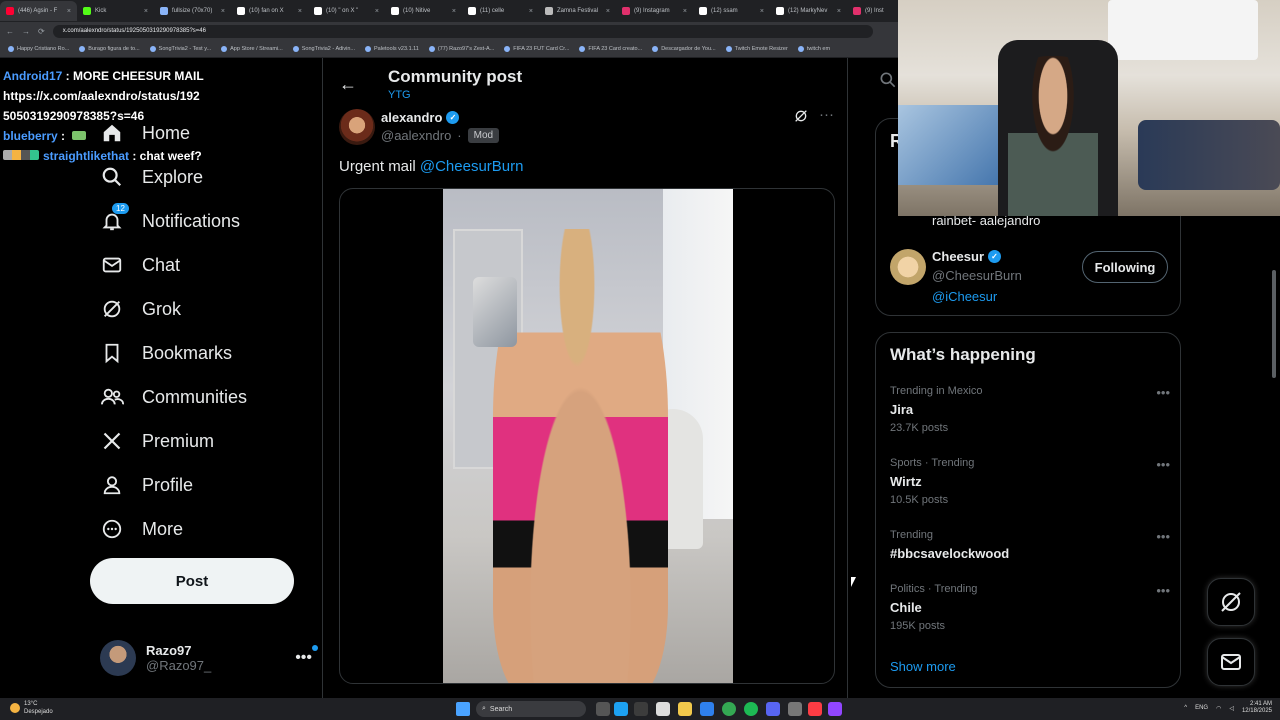  I want to click on follow-bio-link: @iCheesur, so click(964, 296).